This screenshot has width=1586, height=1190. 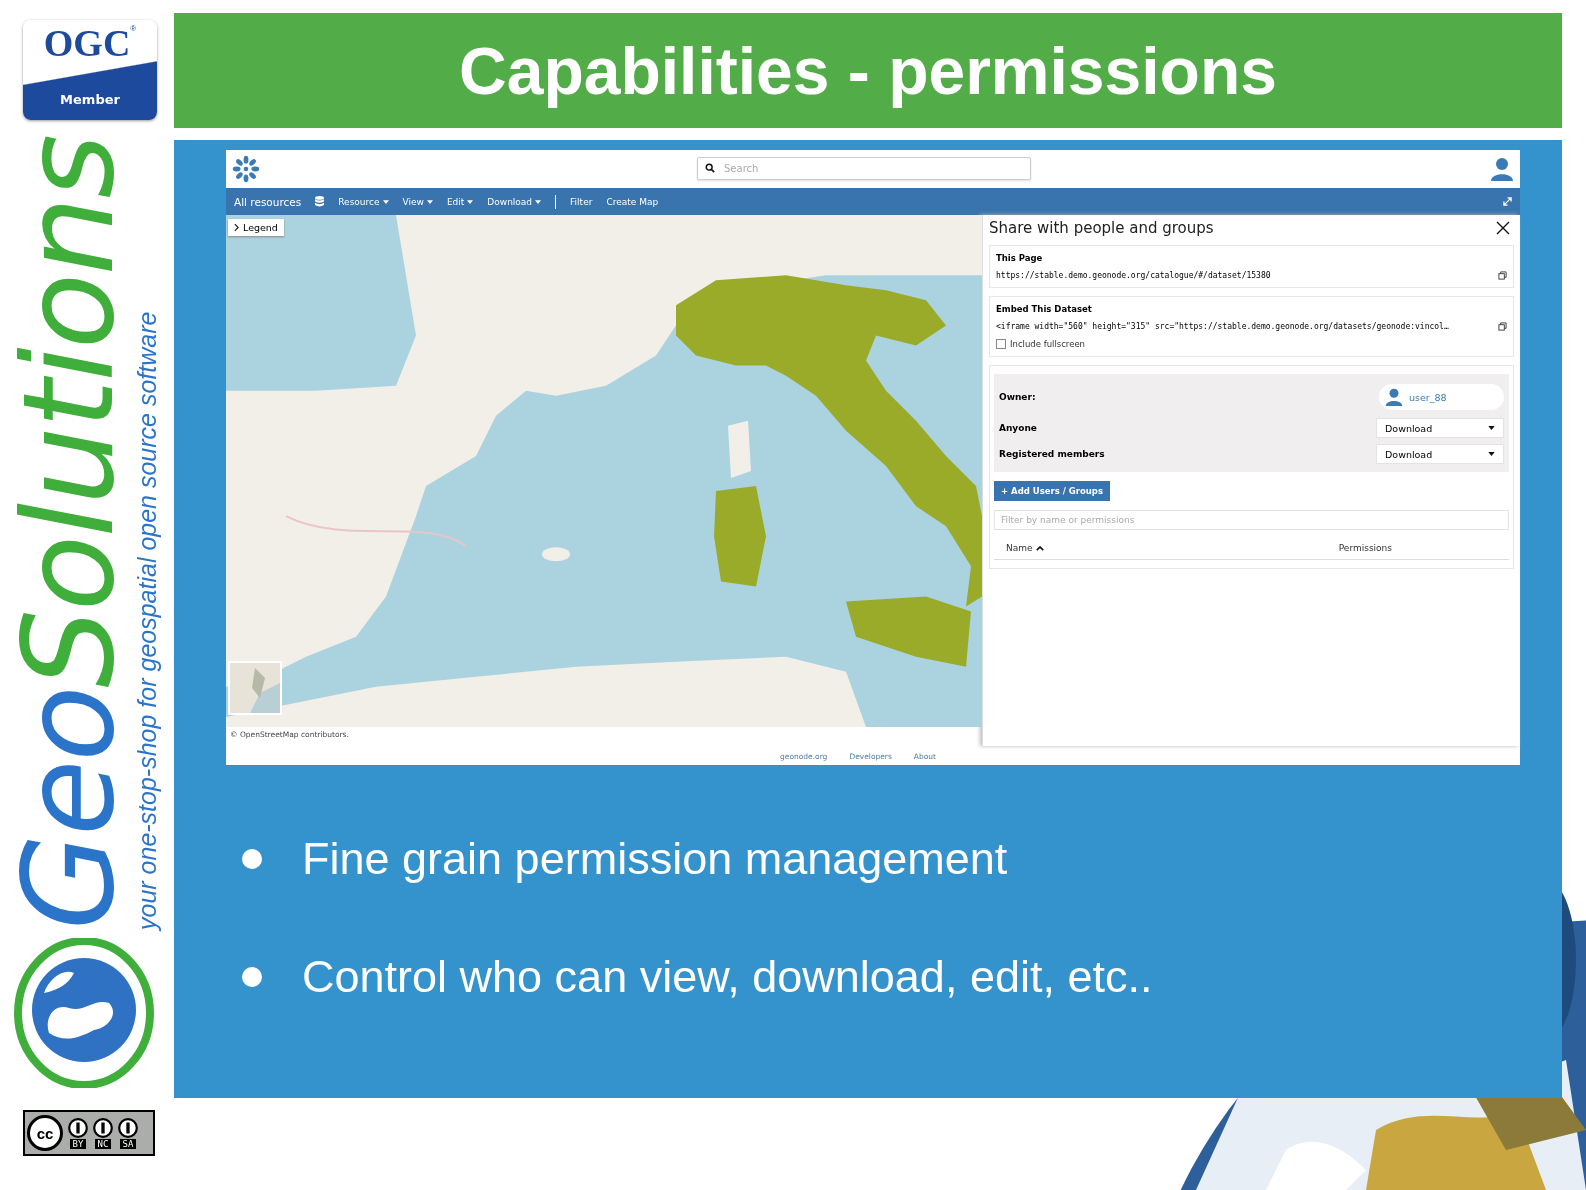 I want to click on checkbox, so click(x=1001, y=344).